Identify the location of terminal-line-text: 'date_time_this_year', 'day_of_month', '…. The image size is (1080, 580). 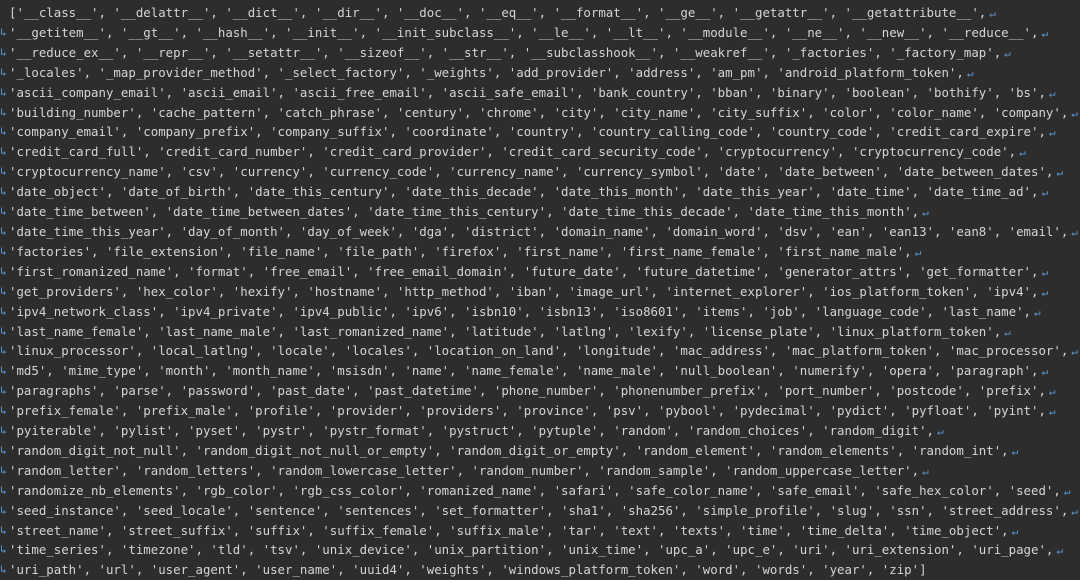
(539, 231).